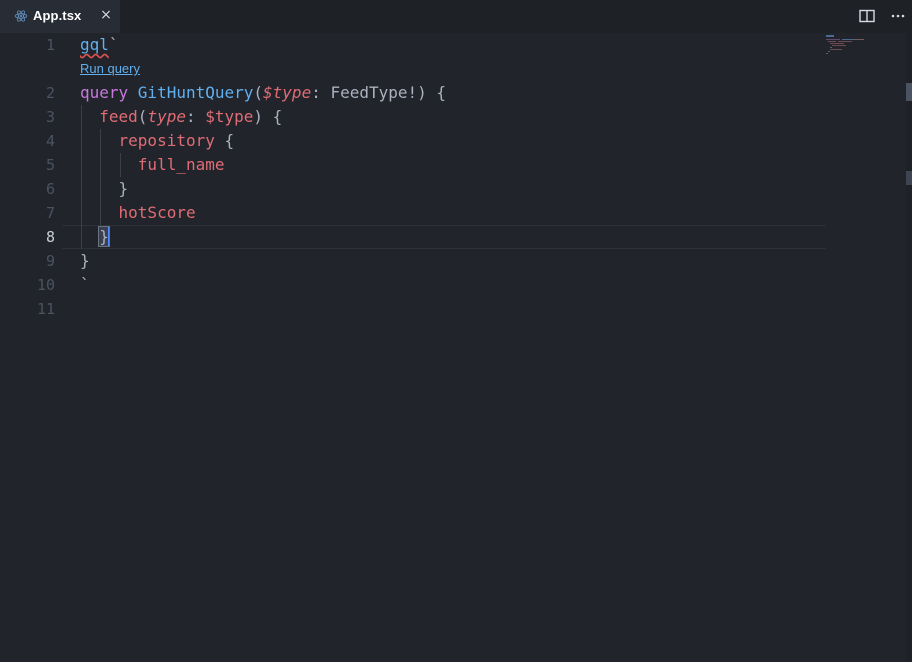 The image size is (912, 662). What do you see at coordinates (50, 237) in the screenshot?
I see `line-number-active: 8` at bounding box center [50, 237].